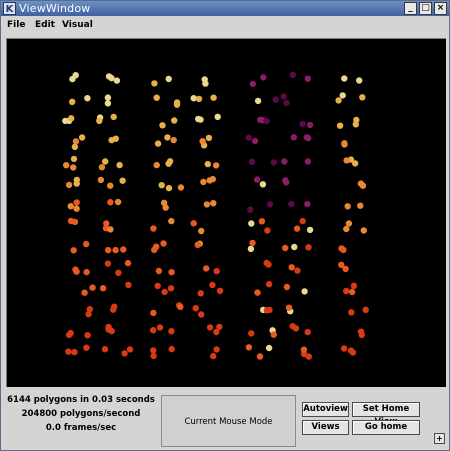  Describe the element at coordinates (386, 414) in the screenshot. I see `set-home-view-button: Set Home View` at that location.